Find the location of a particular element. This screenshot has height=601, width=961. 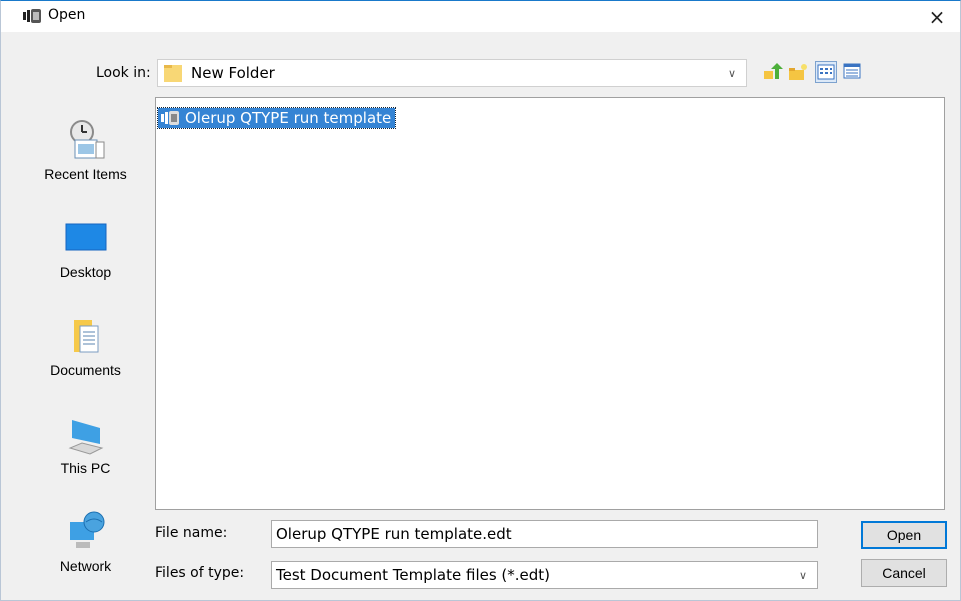

place-network: Network is located at coordinates (85, 541).